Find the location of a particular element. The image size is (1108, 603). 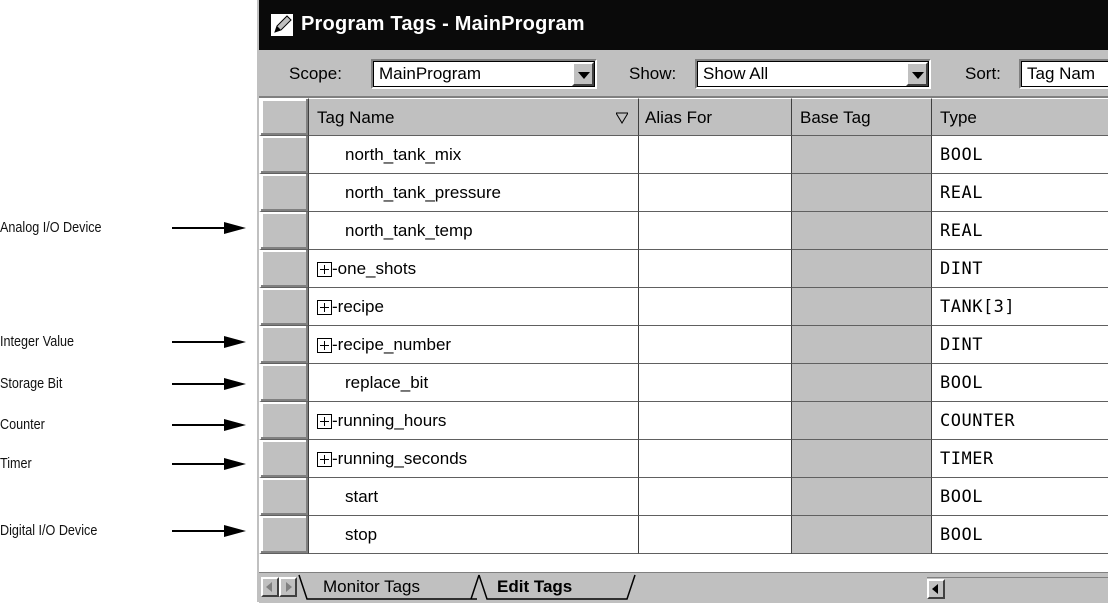

table-row: -running_hours COUNTER is located at coordinates (683, 421).